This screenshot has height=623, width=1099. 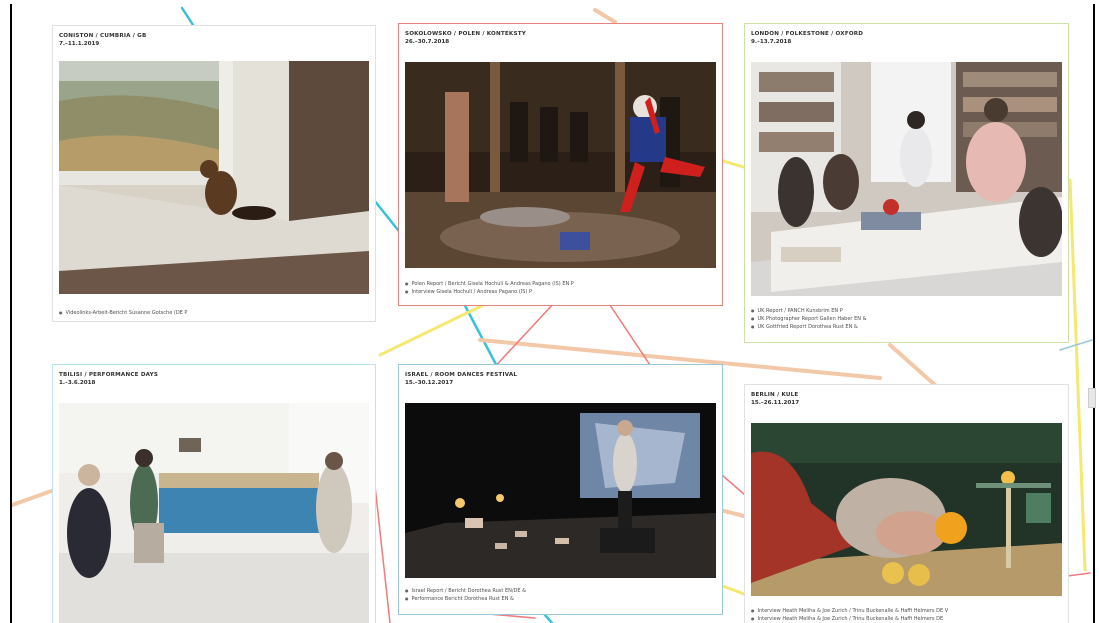 I want to click on side-scroll-tab, so click(x=1092, y=398).